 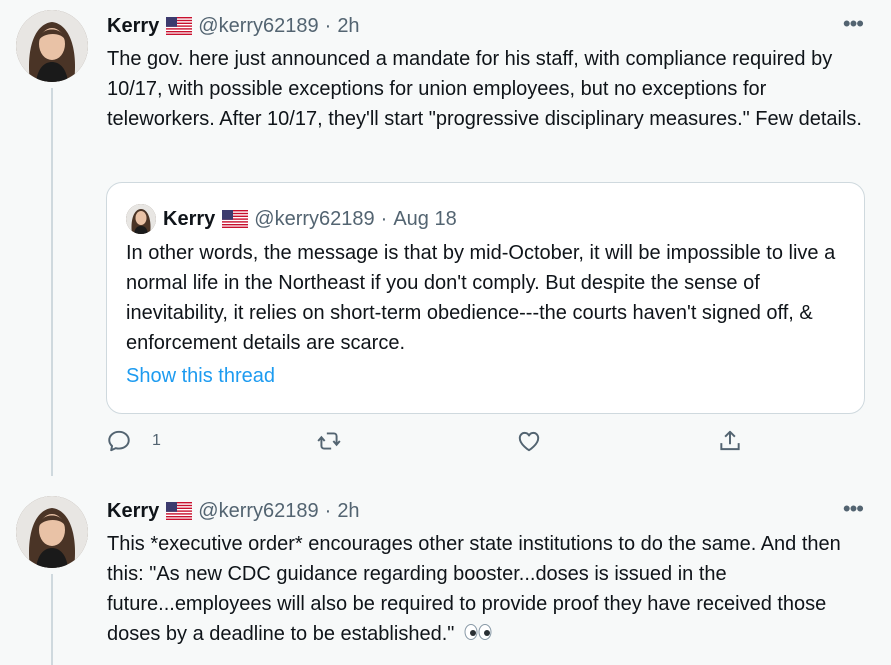 I want to click on share-button, so click(x=730, y=441).